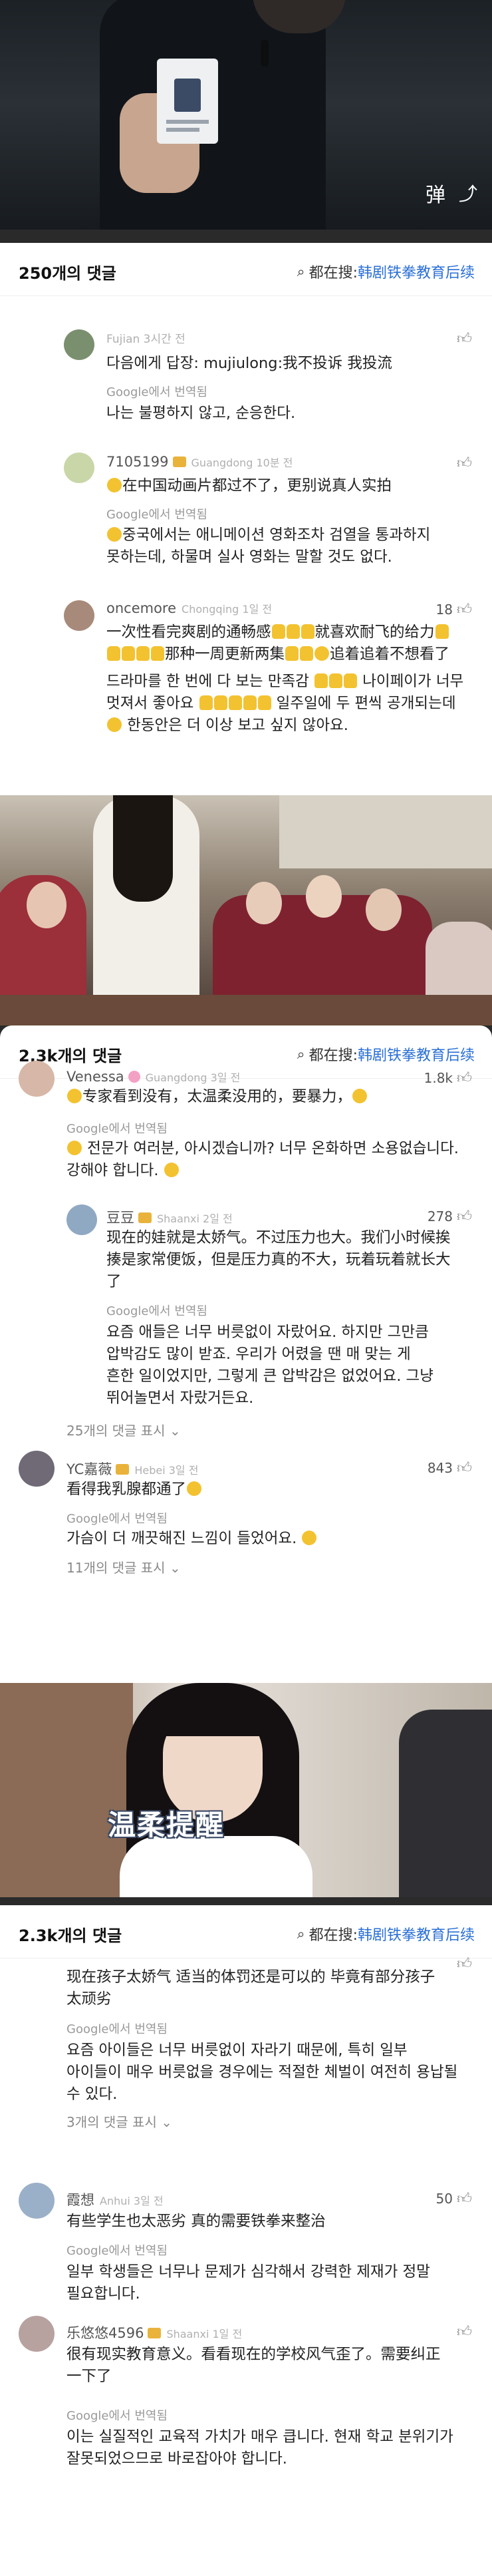 Image resolution: width=492 pixels, height=2576 pixels. I want to click on translated-text: 필요합니다., so click(103, 2293).